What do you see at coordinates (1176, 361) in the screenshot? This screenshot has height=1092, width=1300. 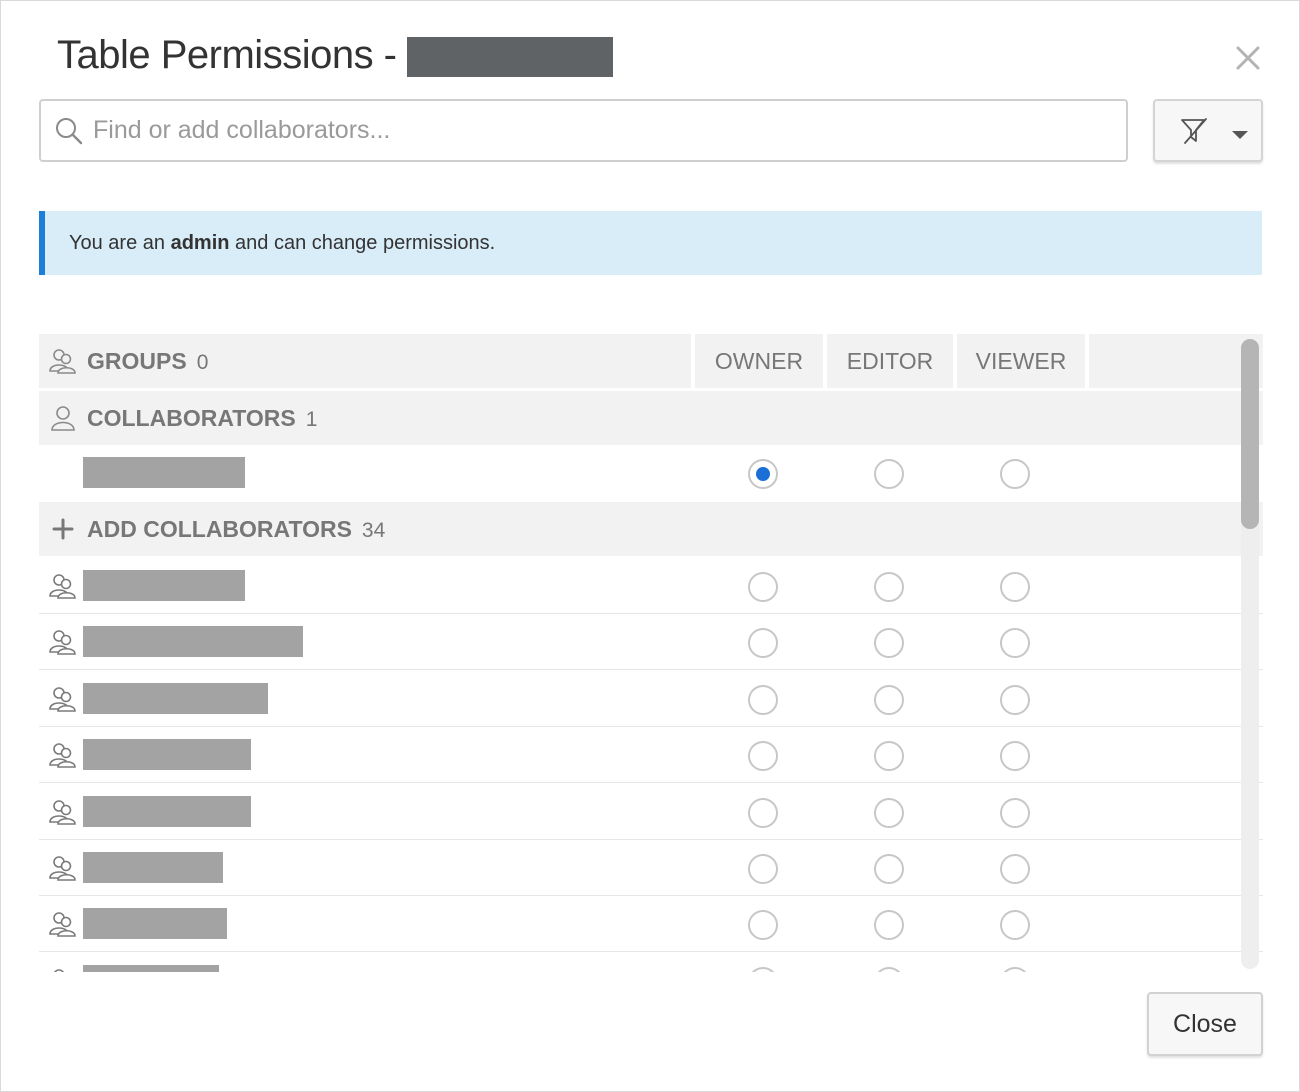 I see `header-spacer` at bounding box center [1176, 361].